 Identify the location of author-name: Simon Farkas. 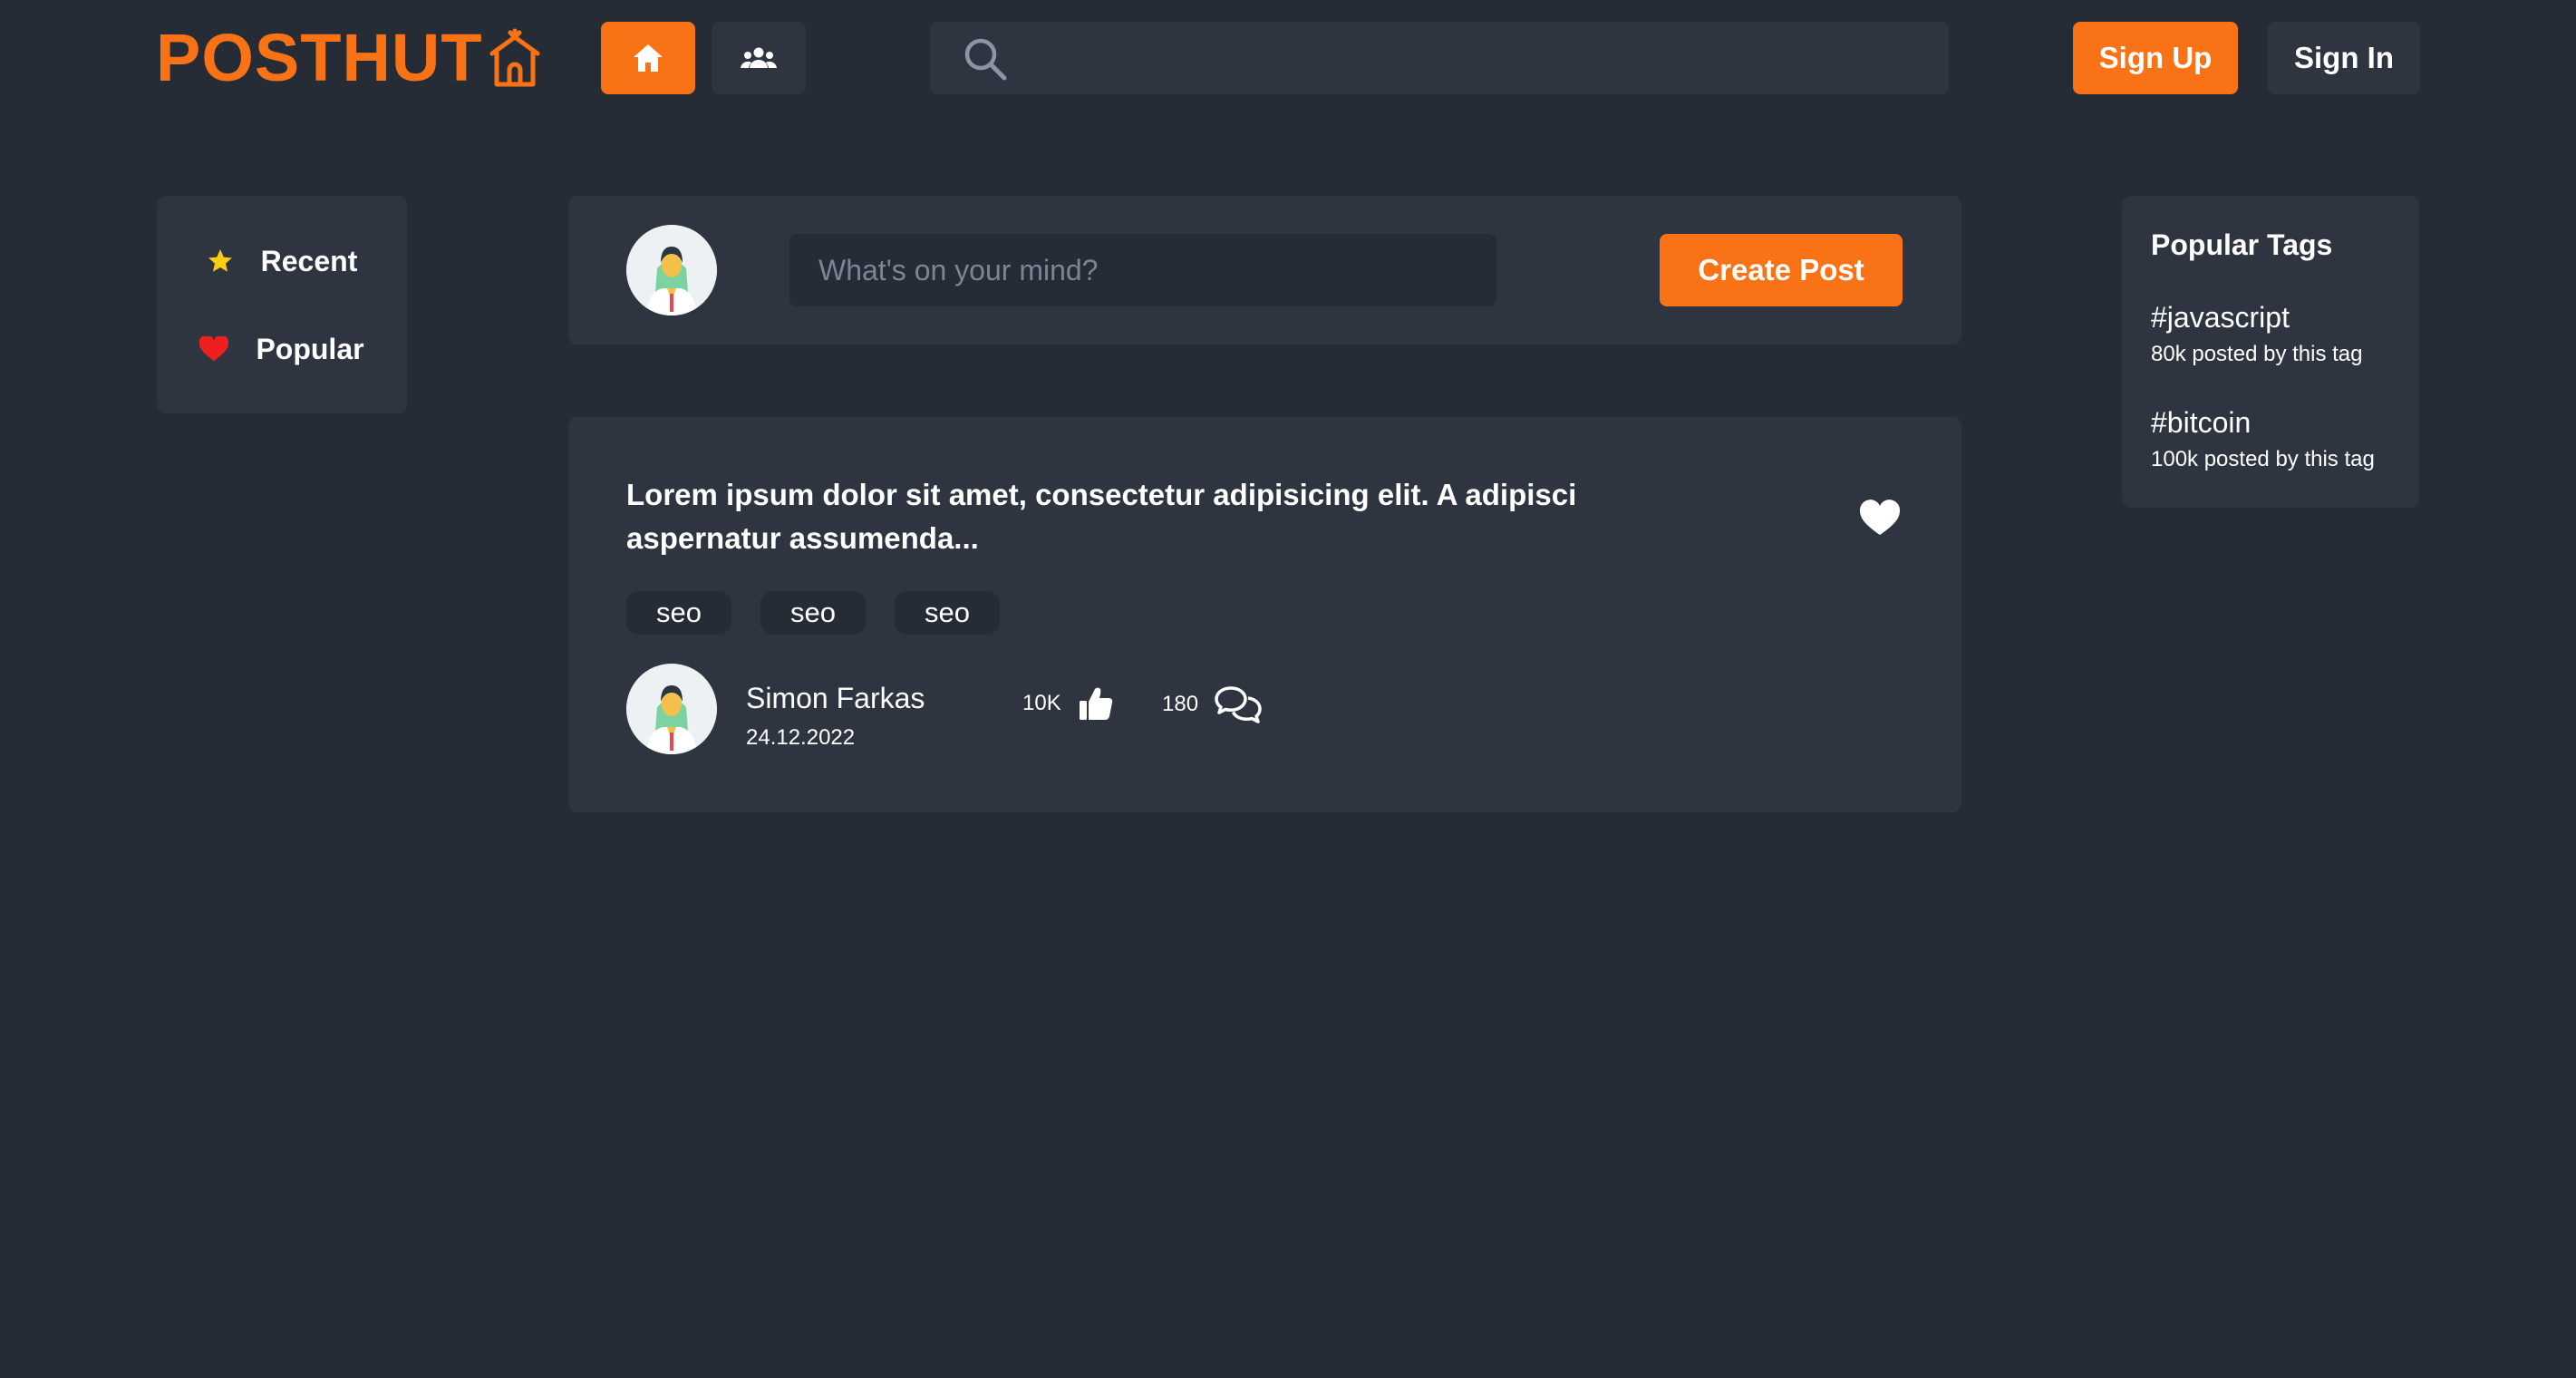
(835, 698).